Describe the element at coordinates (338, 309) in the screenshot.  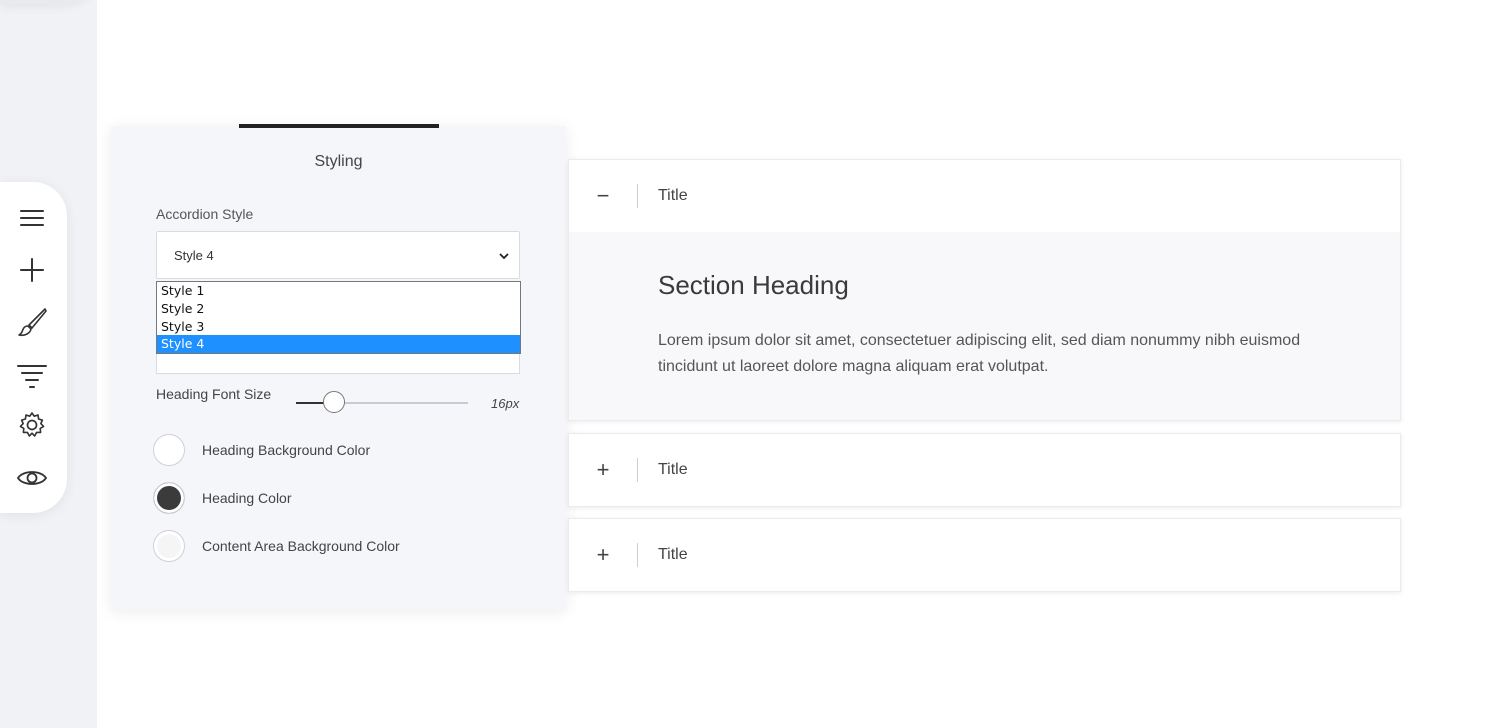
I see `dropdown-option-style-2: Style 2` at that location.